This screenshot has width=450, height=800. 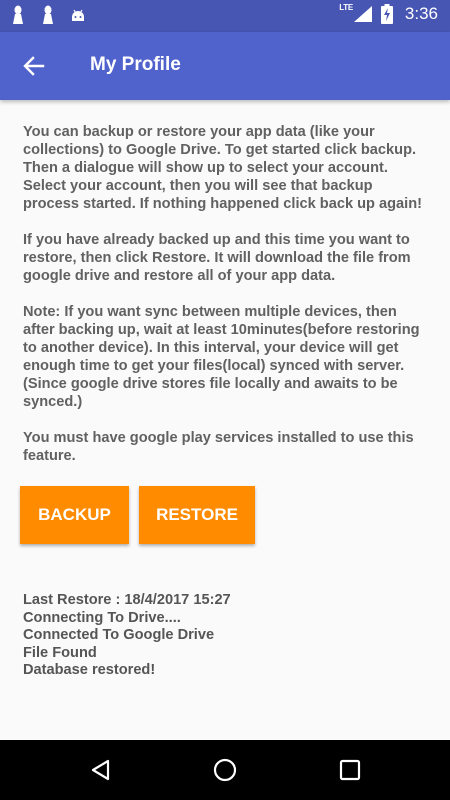 I want to click on android-icon, so click(x=78, y=15).